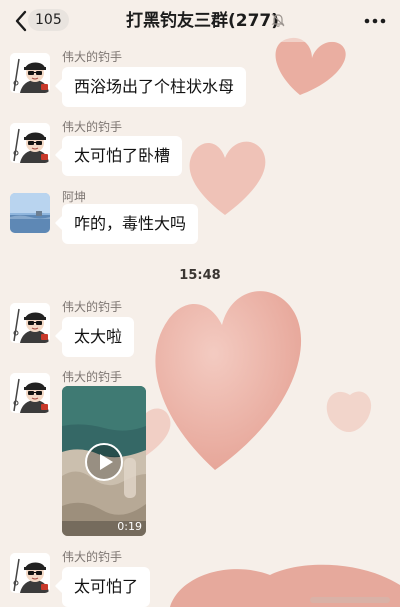  Describe the element at coordinates (74, 197) in the screenshot. I see `sender-name: 阿坤` at that location.